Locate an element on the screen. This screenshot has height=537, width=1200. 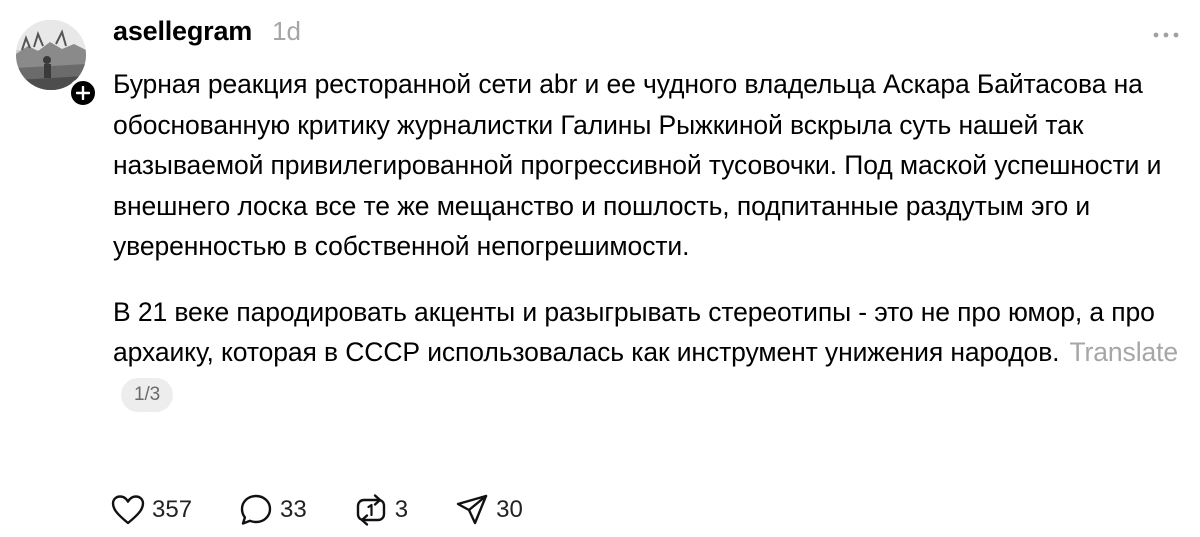
repost-arrows-icon is located at coordinates (371, 510).